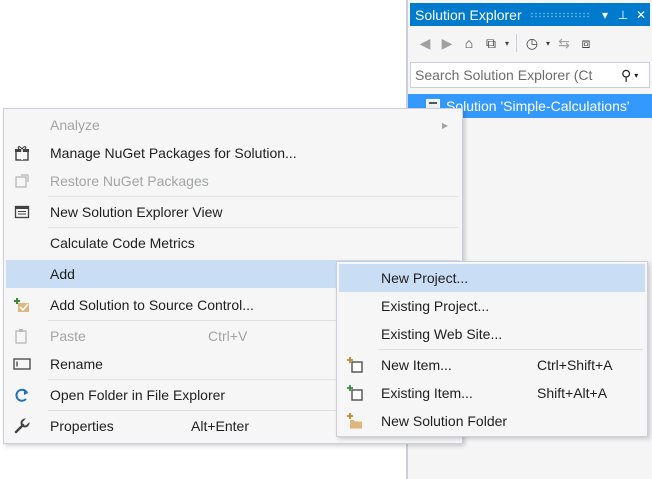  I want to click on search-options-dropdown-icon: ▾, so click(636, 75).